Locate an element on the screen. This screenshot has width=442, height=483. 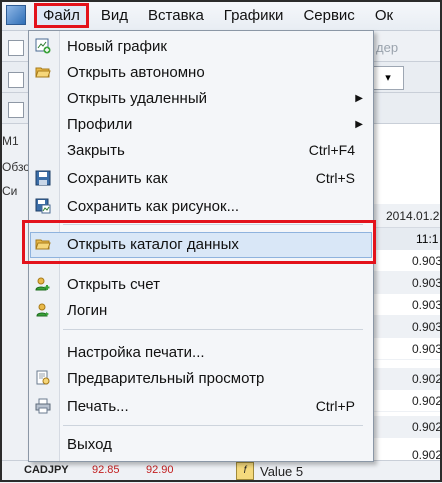
menu-item-shortcut: Ctrl+S is located at coordinates (335, 178).